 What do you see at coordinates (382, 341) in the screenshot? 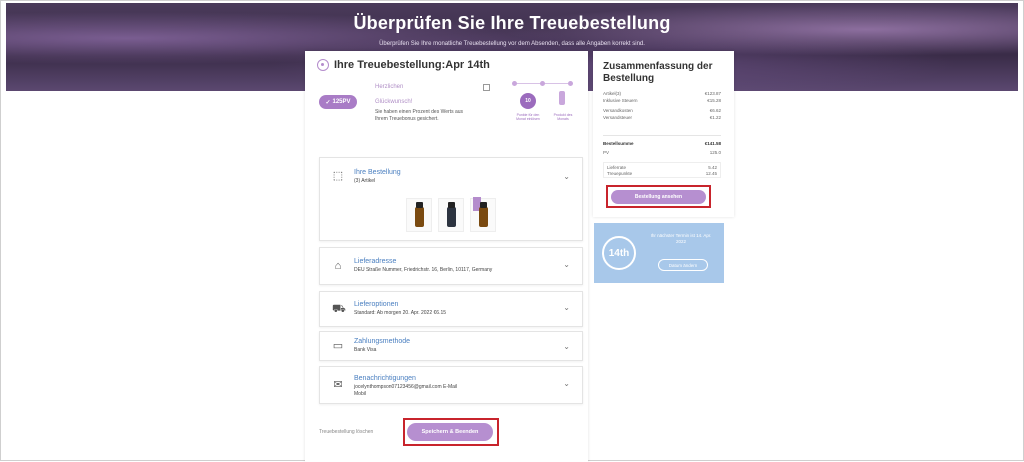
I see `section-title: Zahlungsmethode` at bounding box center [382, 341].